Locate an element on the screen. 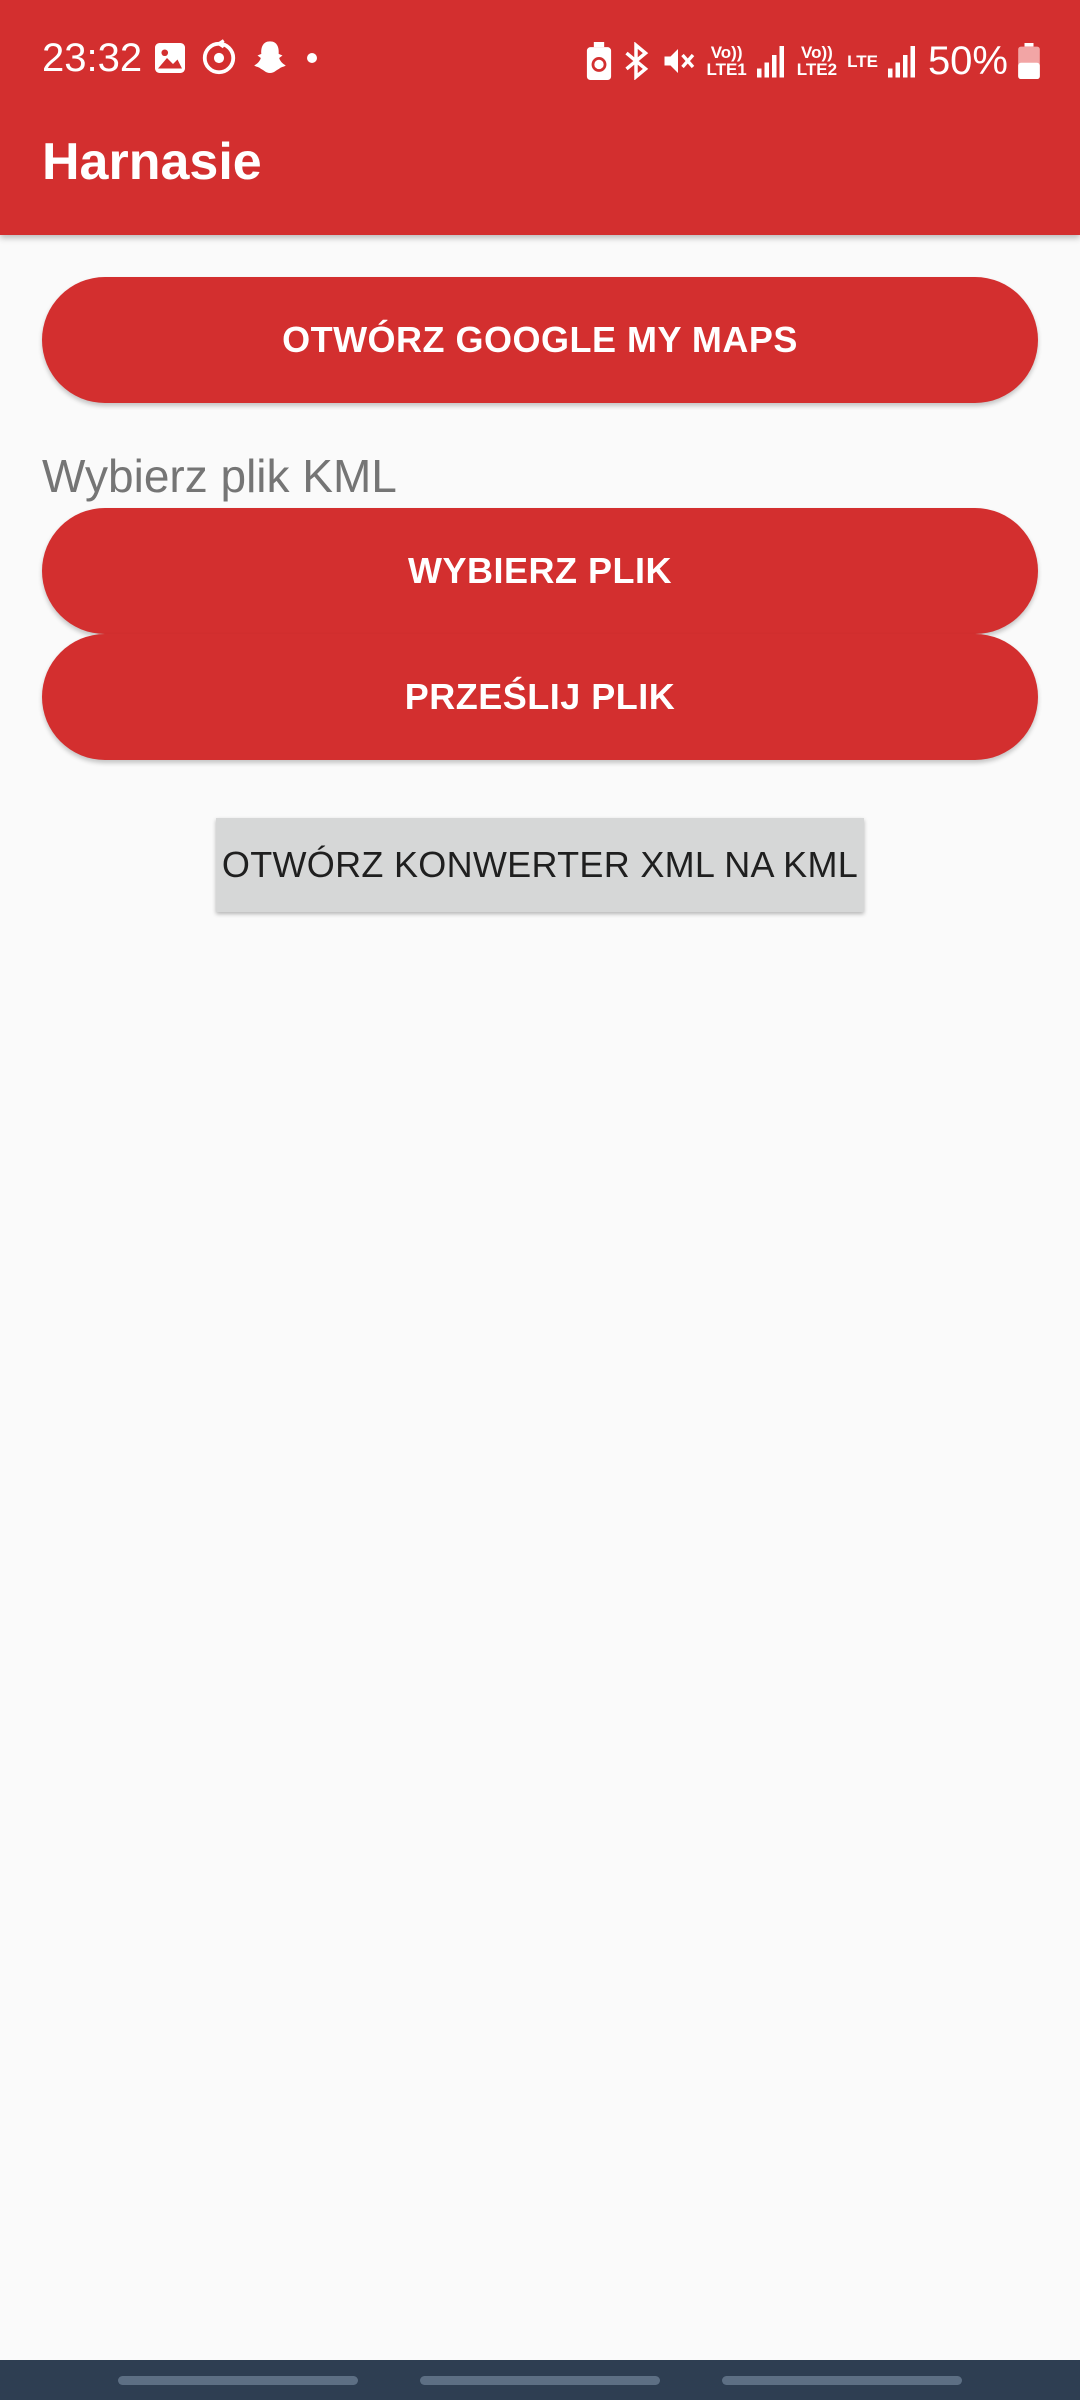 The image size is (1080, 2400). navigation-bar is located at coordinates (540, 2380).